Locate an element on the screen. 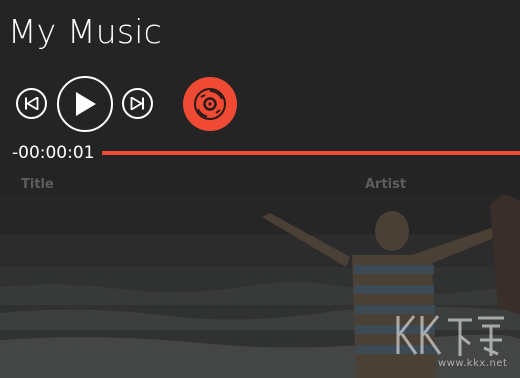 This screenshot has width=520, height=378. seek-bar is located at coordinates (311, 153).